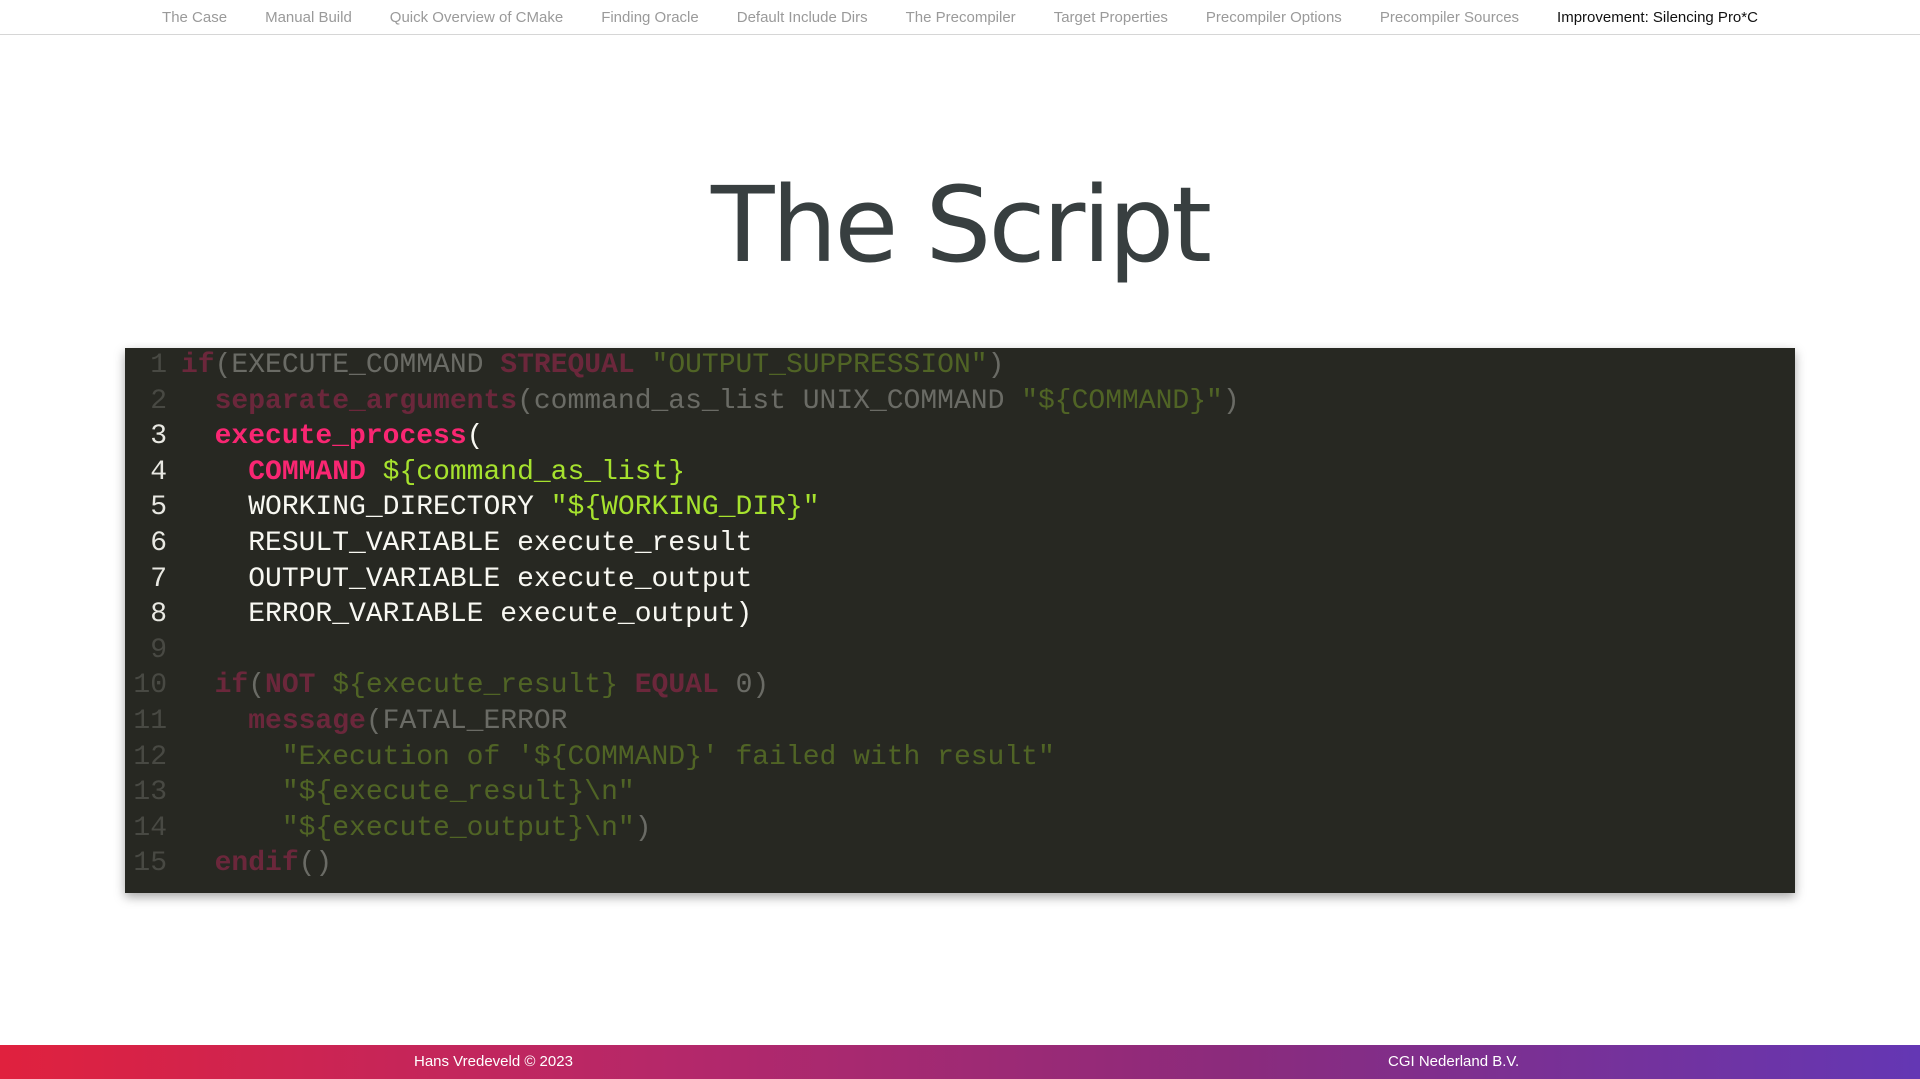 The width and height of the screenshot is (1920, 1079). I want to click on code-line: 11 message(FATAL_ERROR, so click(960, 722).